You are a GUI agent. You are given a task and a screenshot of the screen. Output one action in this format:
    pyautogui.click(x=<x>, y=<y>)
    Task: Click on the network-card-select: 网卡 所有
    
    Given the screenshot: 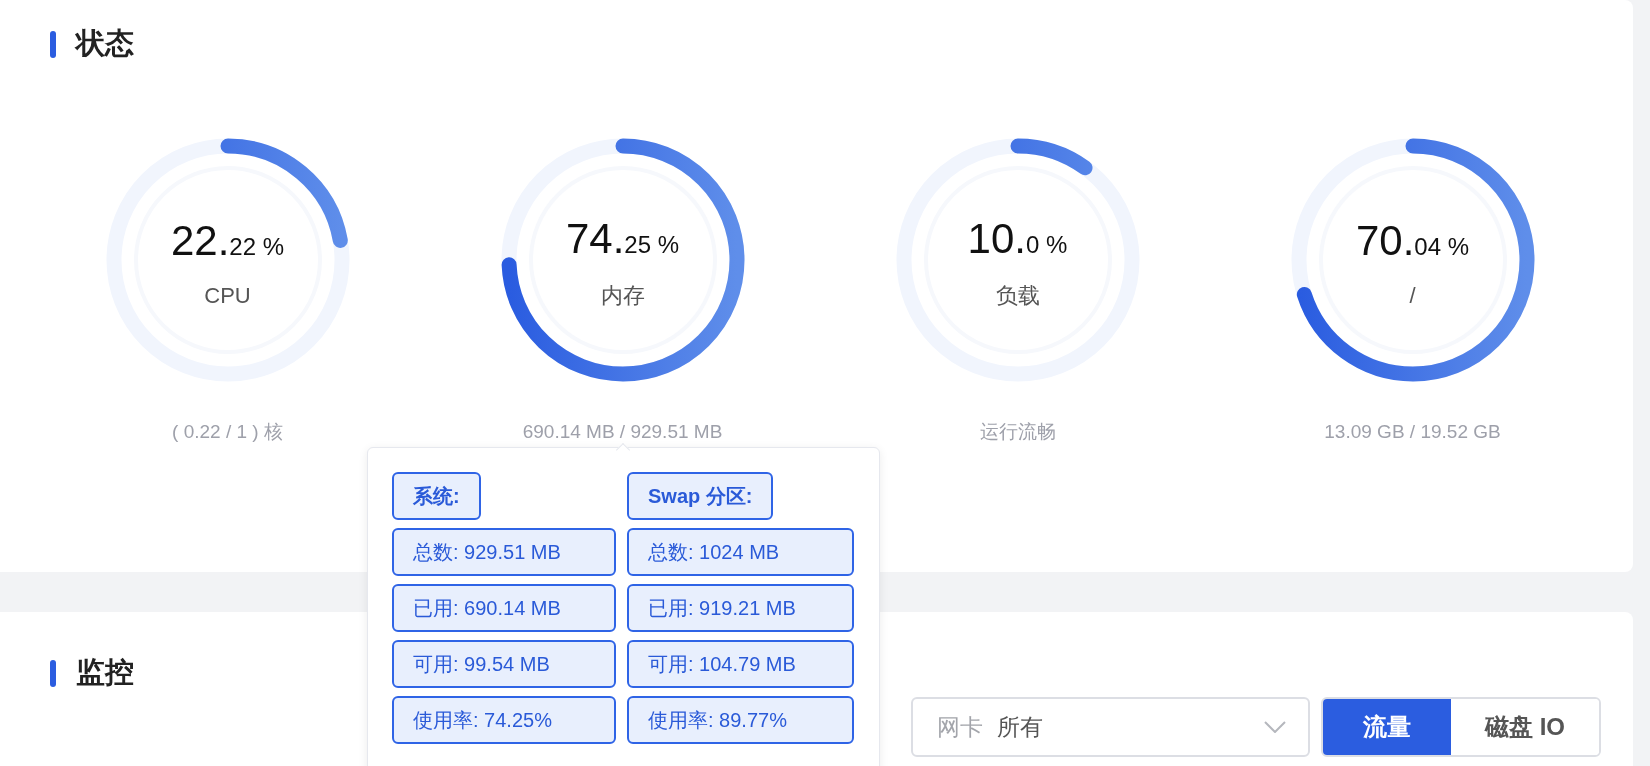 What is the action you would take?
    pyautogui.click(x=1110, y=727)
    